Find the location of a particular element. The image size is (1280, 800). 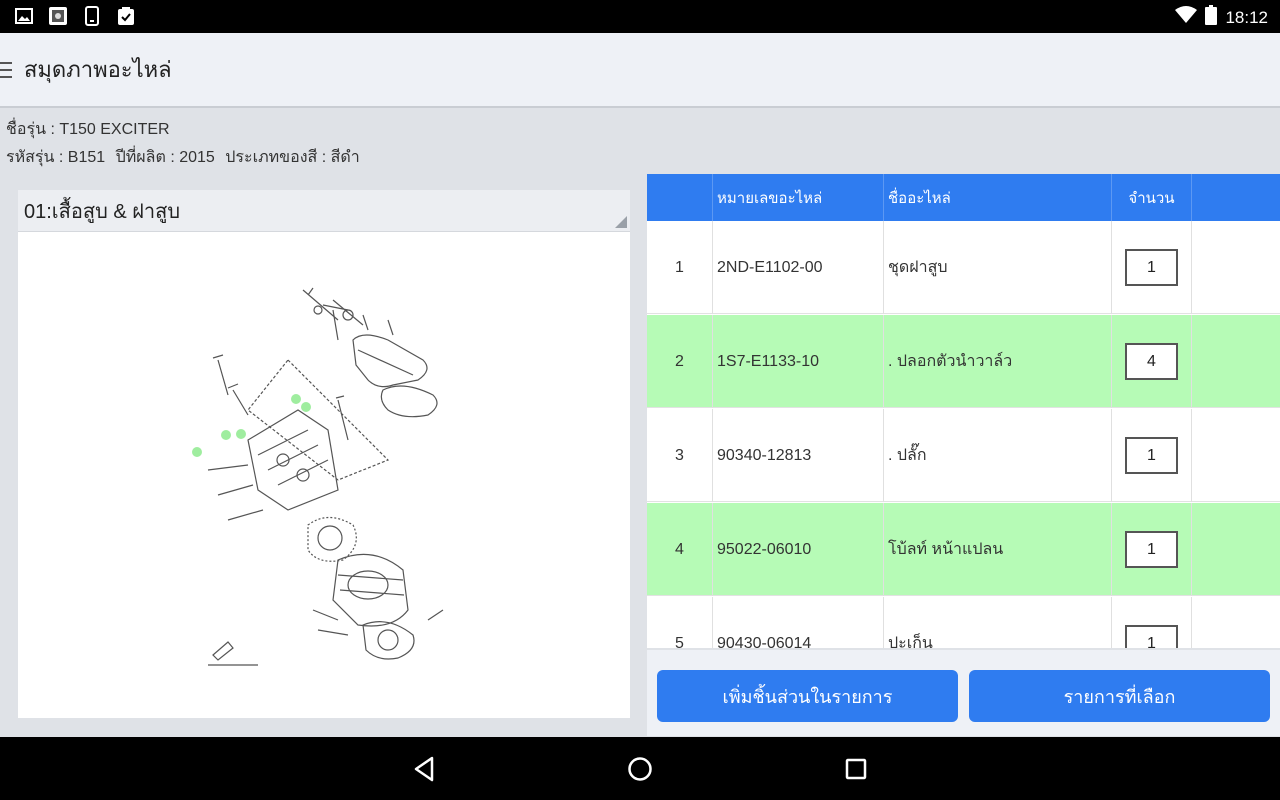

part-number: 95022-06010 is located at coordinates (798, 549).